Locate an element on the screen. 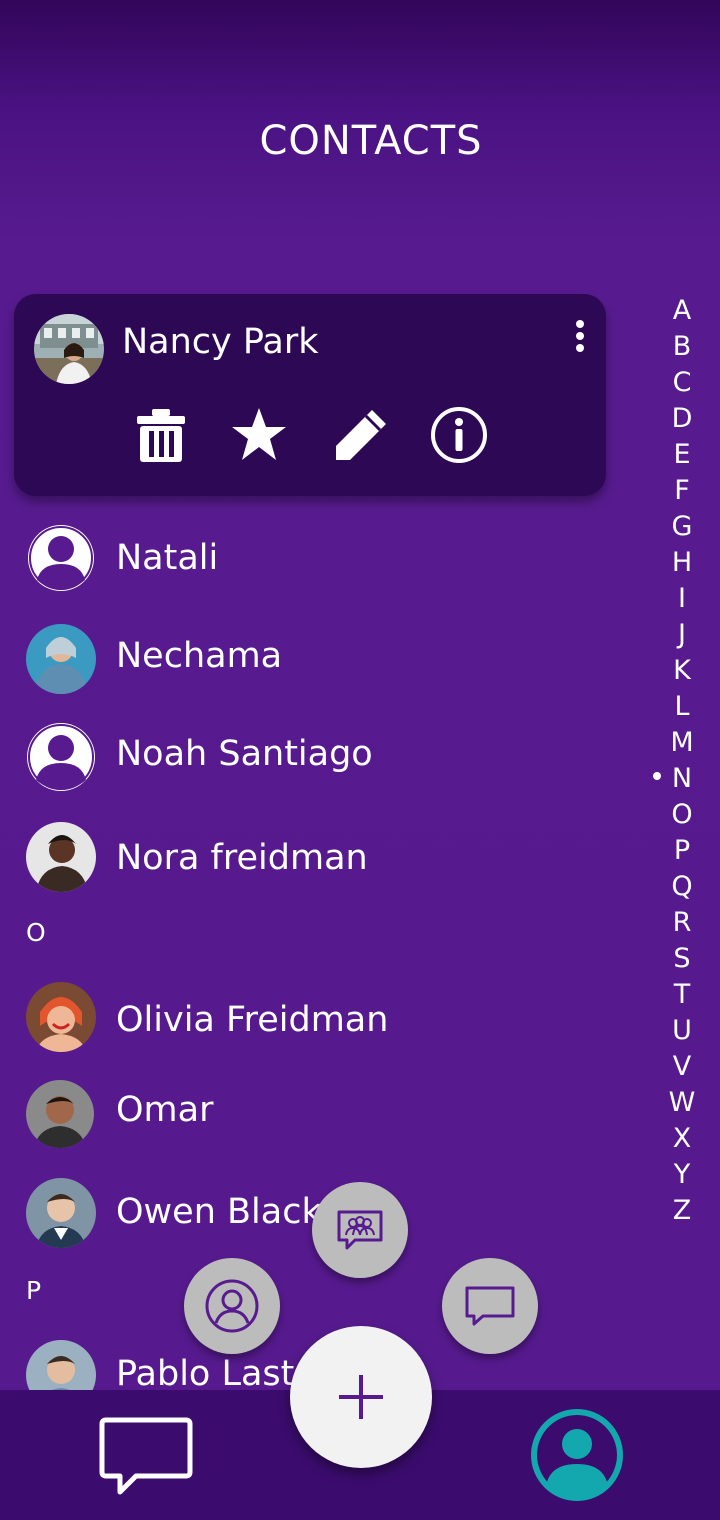 This screenshot has width=720, height=1520. contact-name: Pablo Last is located at coordinates (205, 1372).